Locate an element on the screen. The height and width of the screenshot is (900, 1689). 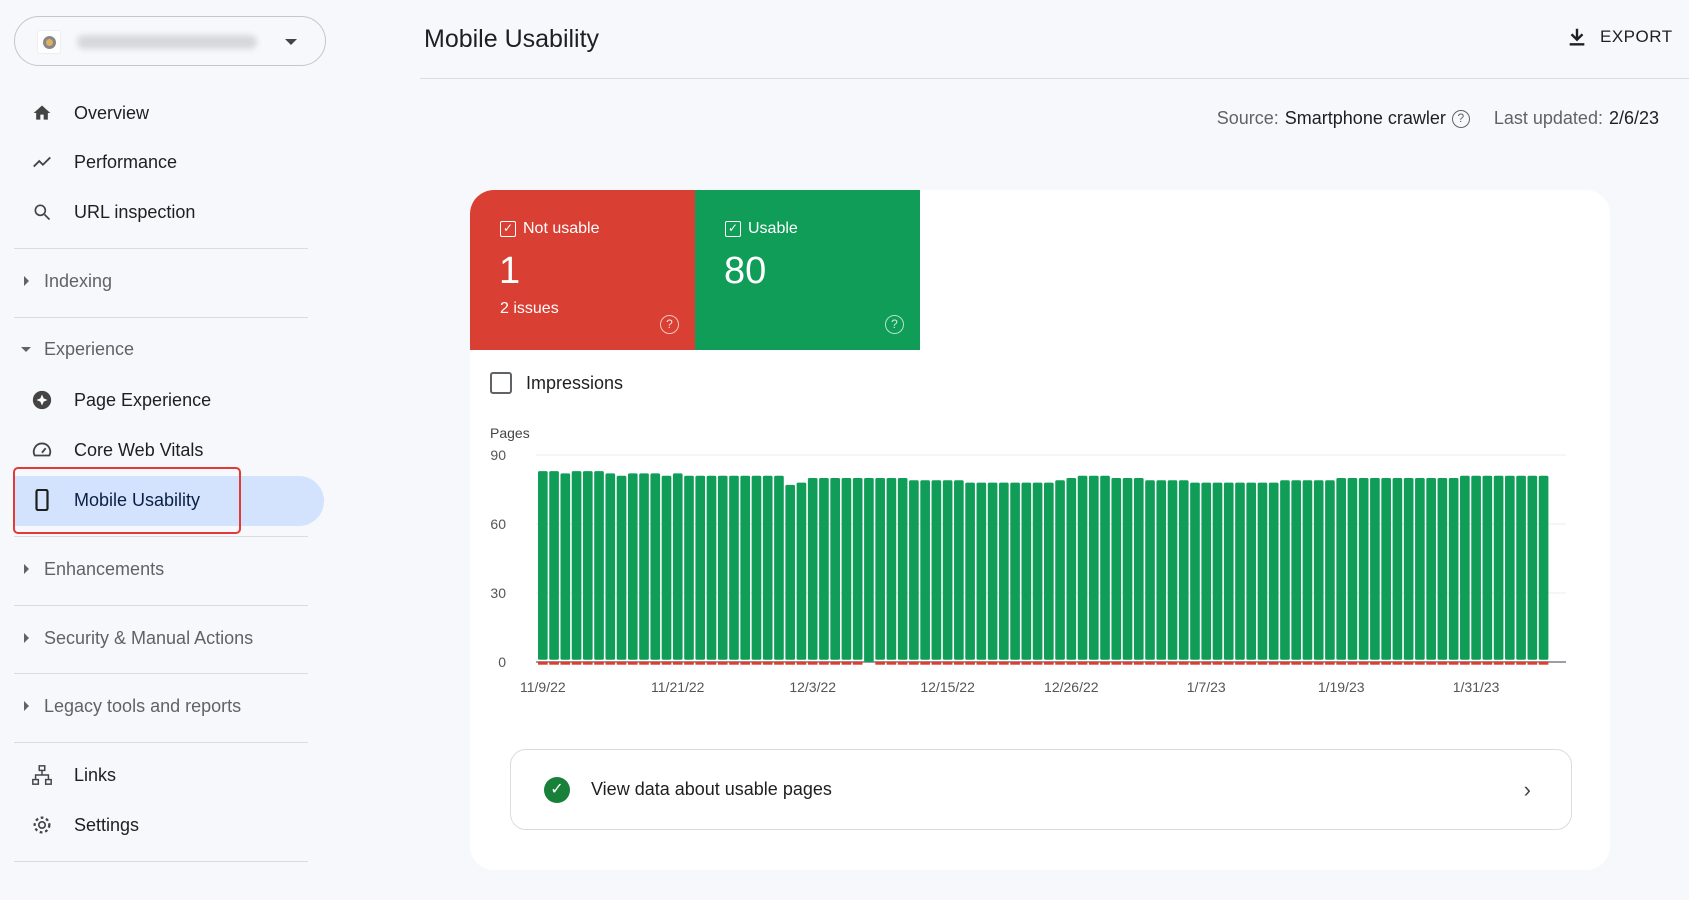
y-axis-label: Pages is located at coordinates (510, 433).